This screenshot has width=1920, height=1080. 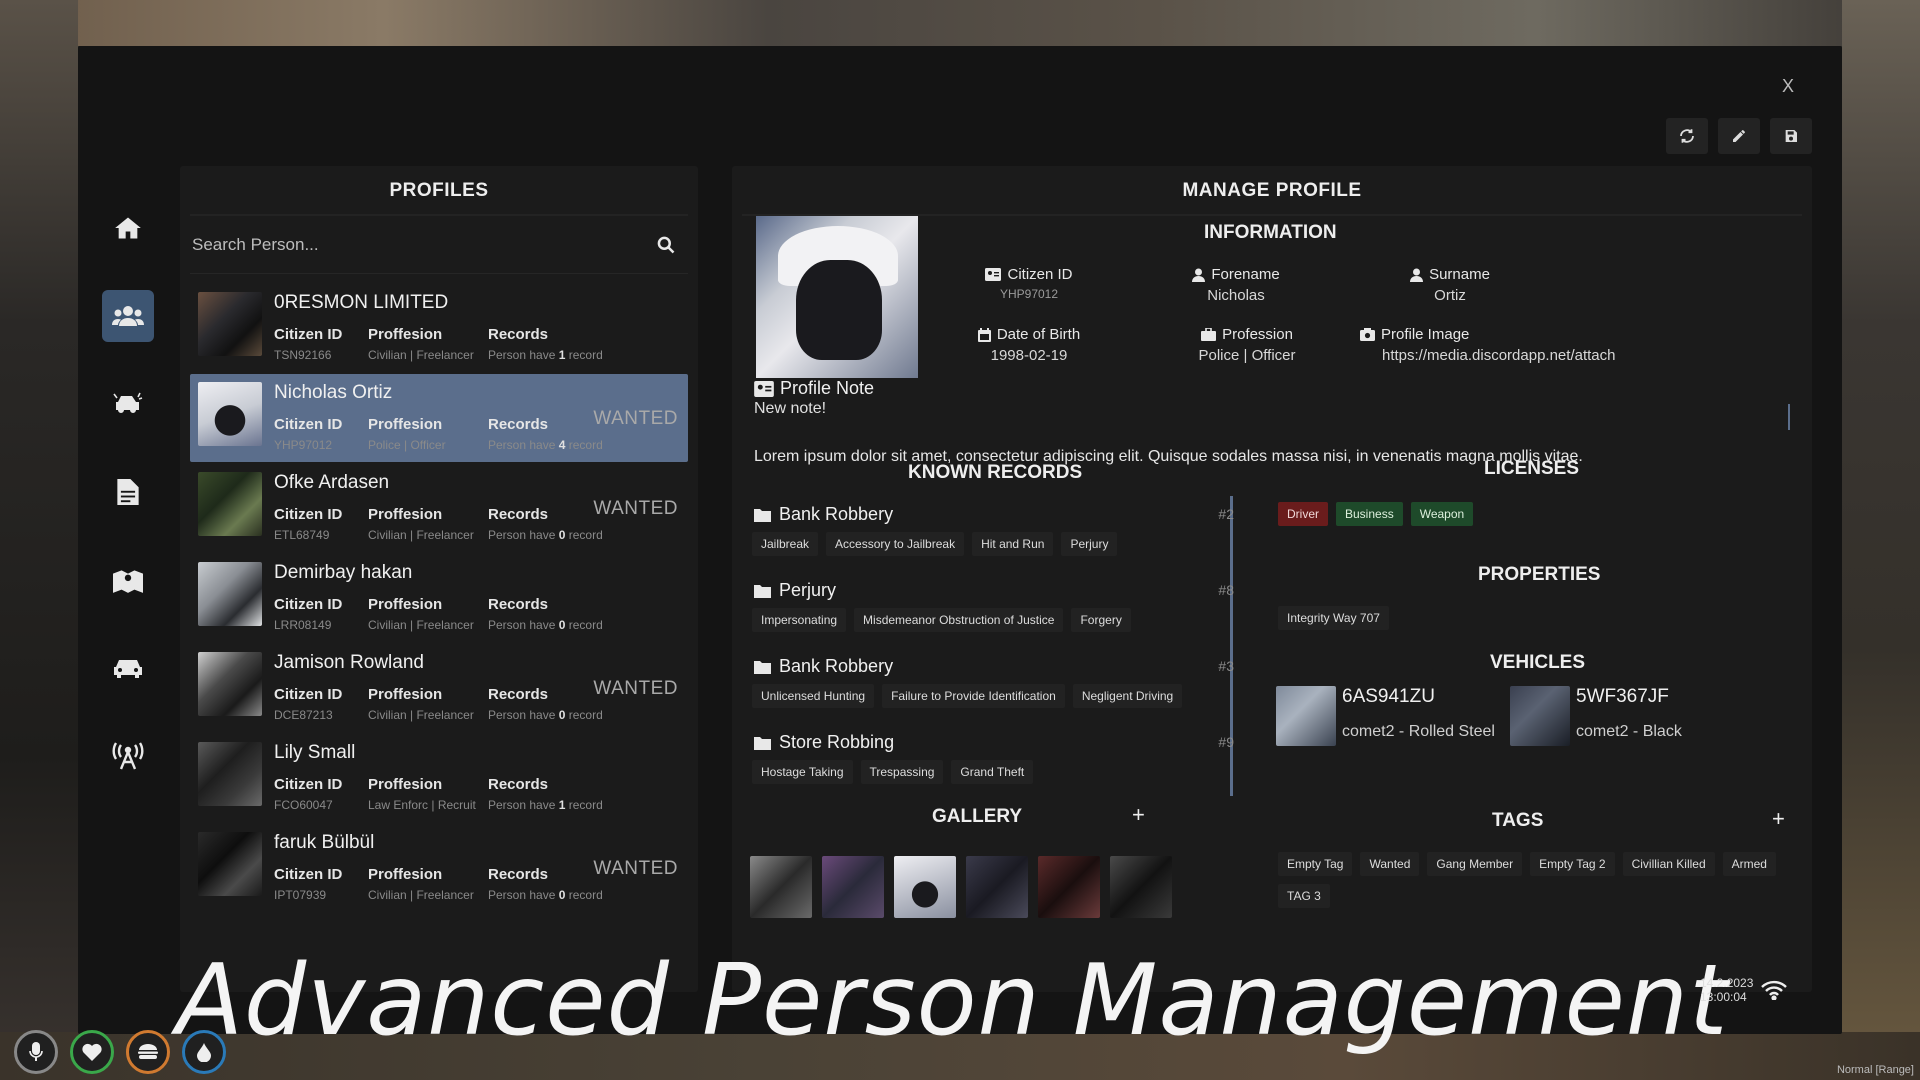 I want to click on microphone-icon, so click(x=36, y=1051).